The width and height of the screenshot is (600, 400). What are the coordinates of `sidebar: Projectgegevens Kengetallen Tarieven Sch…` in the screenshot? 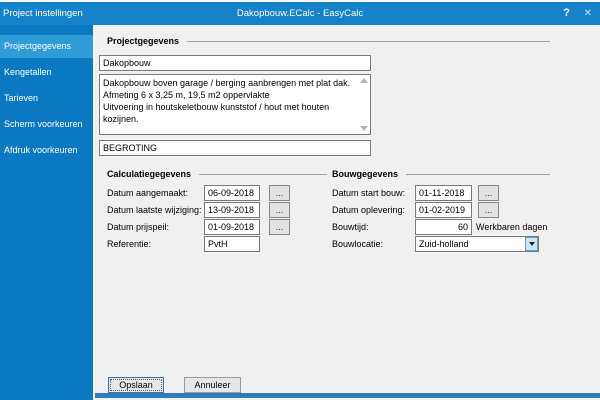 It's located at (46, 212).